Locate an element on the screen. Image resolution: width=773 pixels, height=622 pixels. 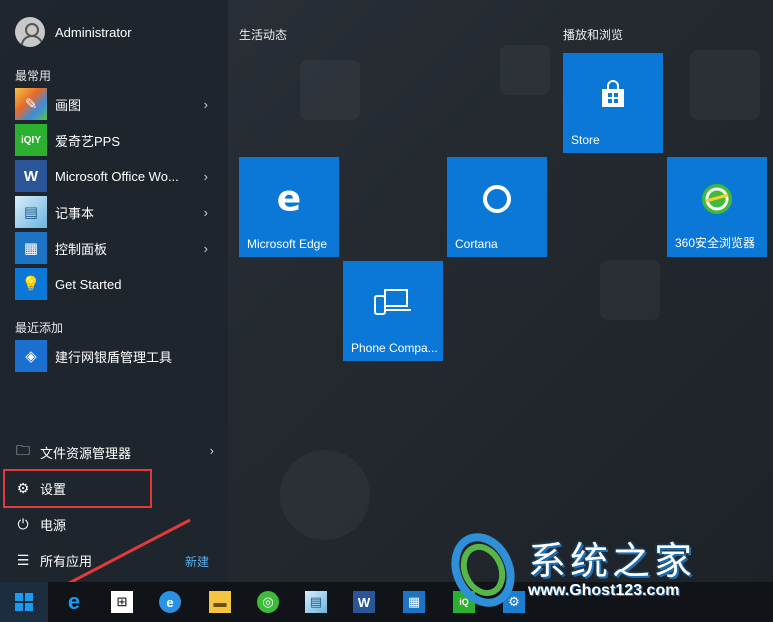
taskbar-word: W is located at coordinates (364, 602).